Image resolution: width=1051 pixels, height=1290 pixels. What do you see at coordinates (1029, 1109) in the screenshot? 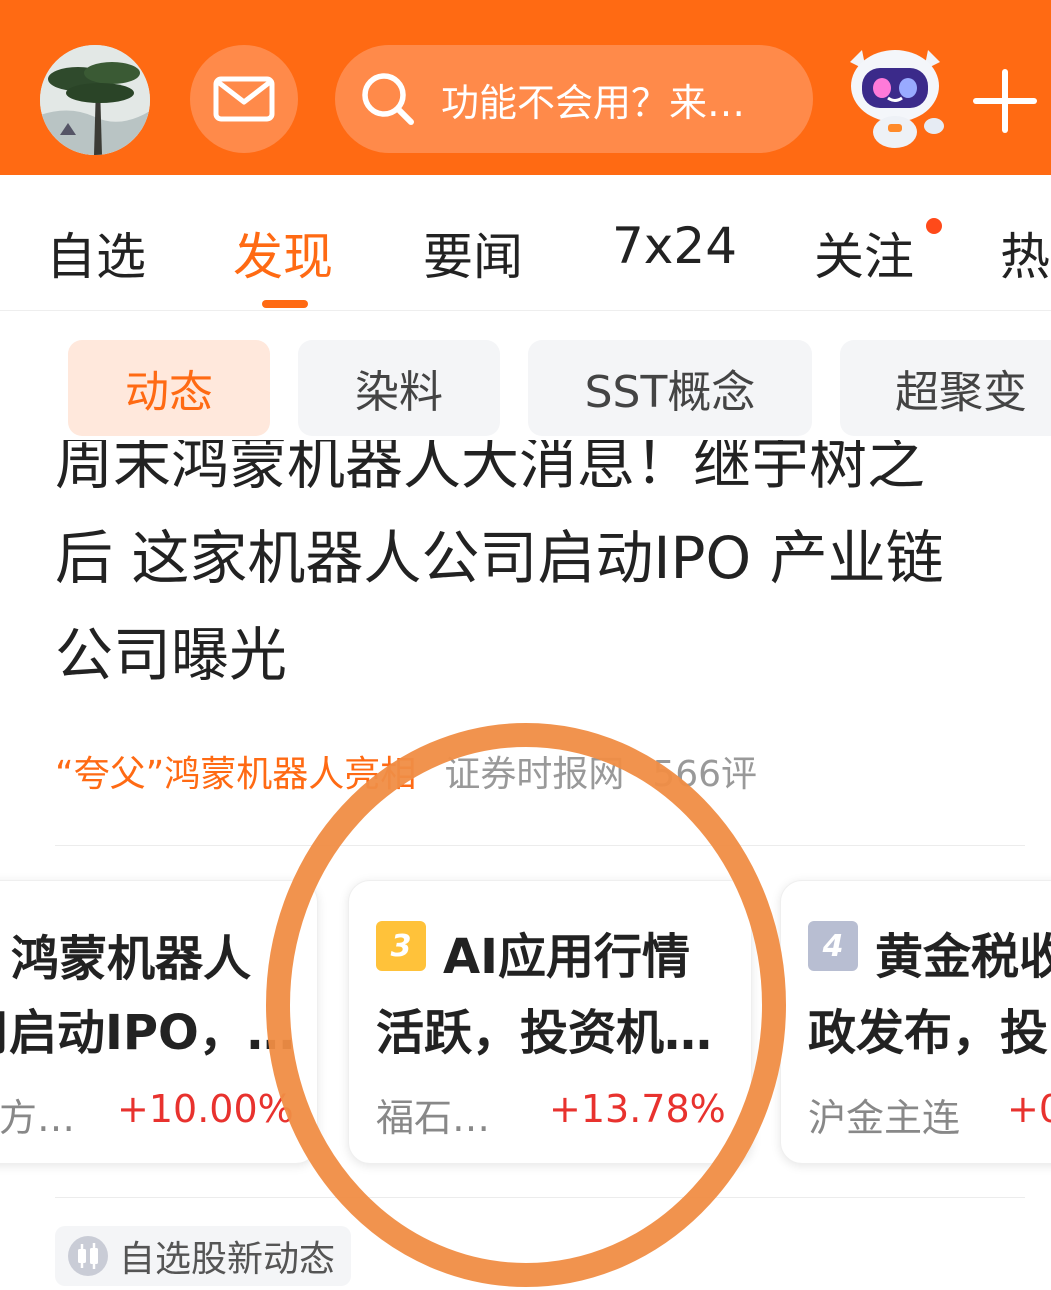
I see `card-stock-change: +0` at bounding box center [1029, 1109].